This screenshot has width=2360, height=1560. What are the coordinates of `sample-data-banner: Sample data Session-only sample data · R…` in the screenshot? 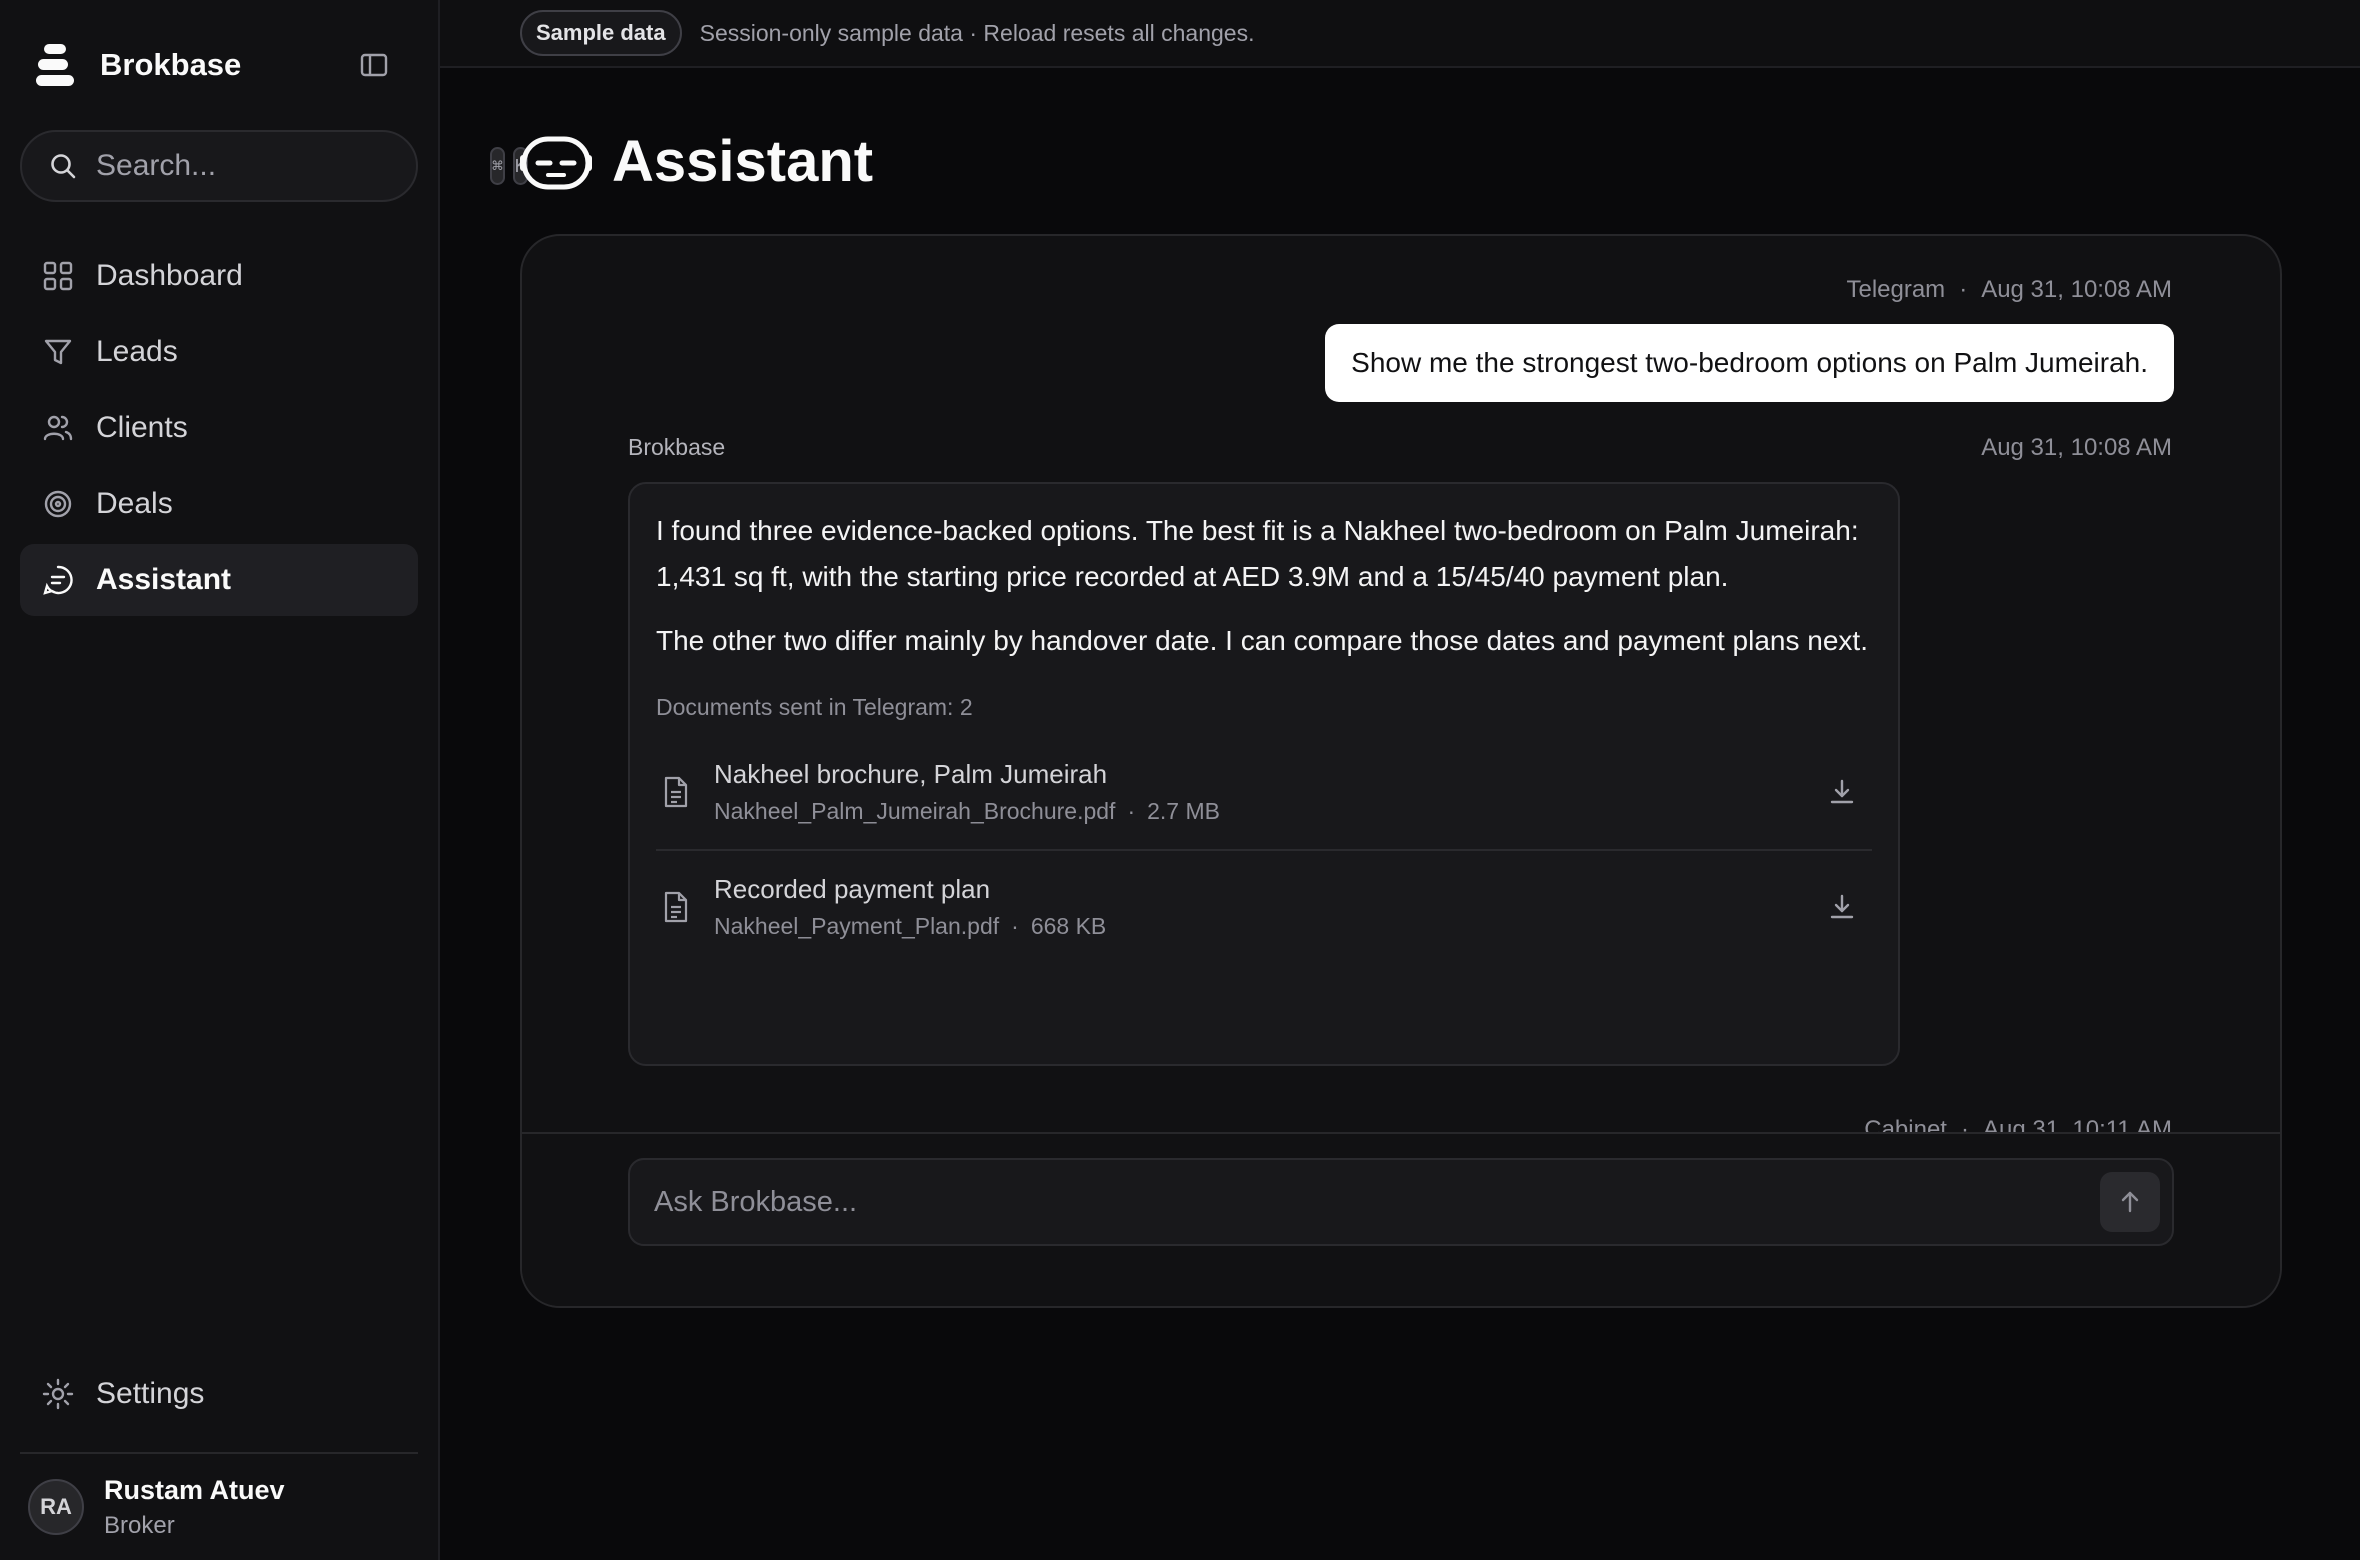 It's located at (1400, 34).